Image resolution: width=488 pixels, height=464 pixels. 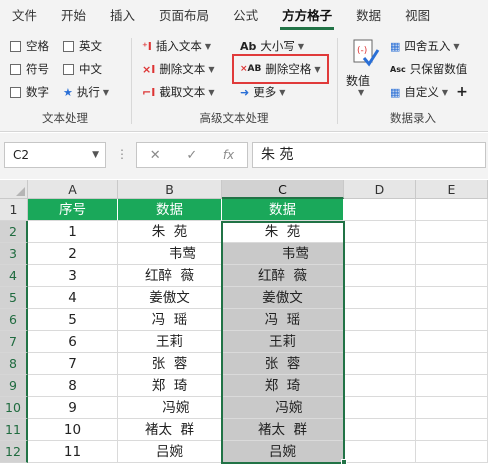 What do you see at coordinates (14, 430) in the screenshot?
I see `row-header: 11` at bounding box center [14, 430].